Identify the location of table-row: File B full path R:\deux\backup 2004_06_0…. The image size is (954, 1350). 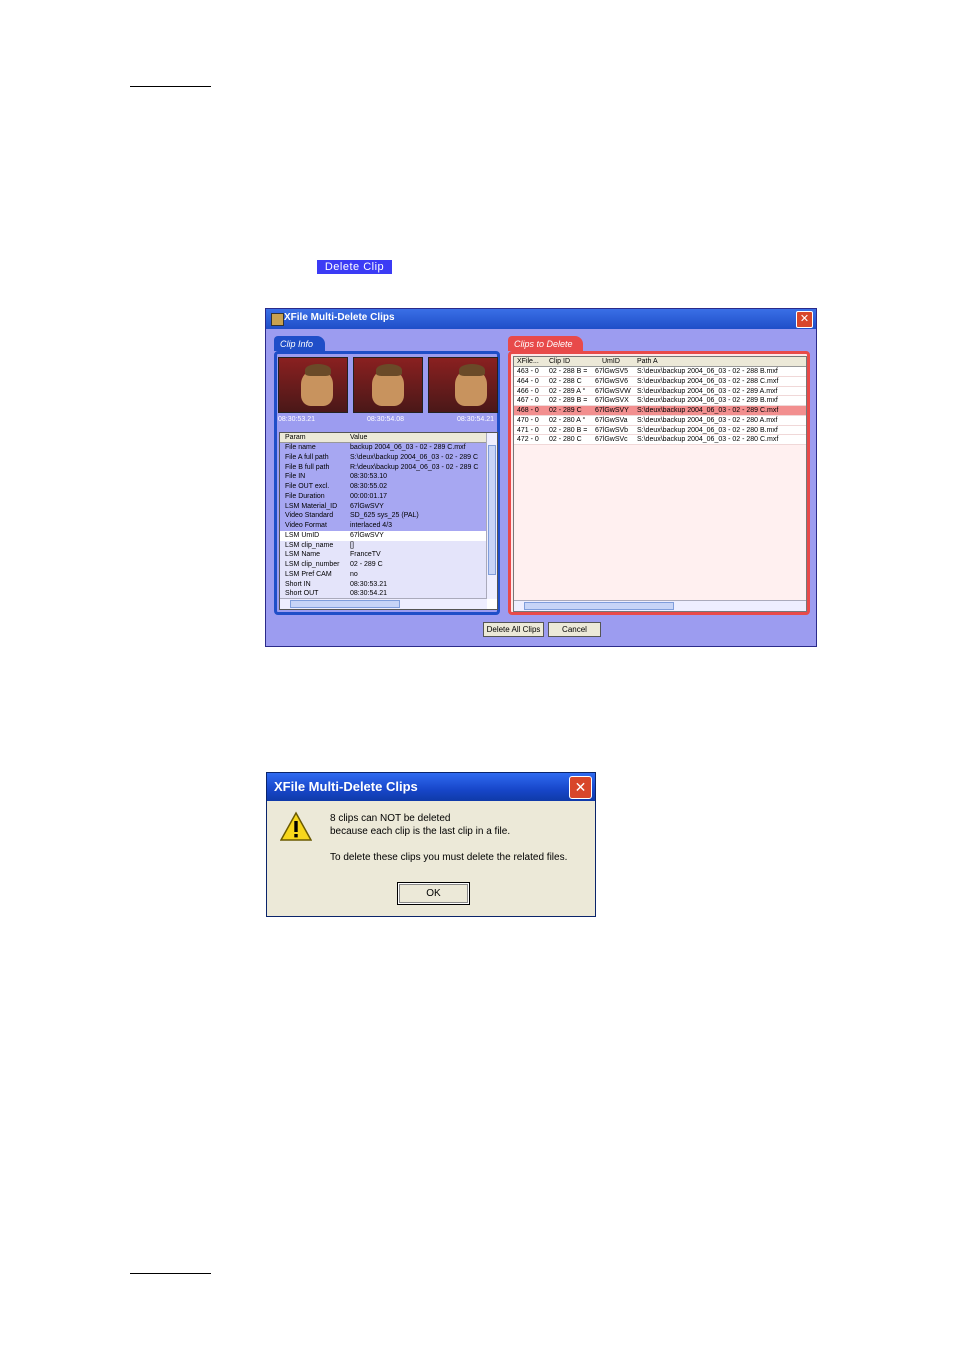
(383, 467).